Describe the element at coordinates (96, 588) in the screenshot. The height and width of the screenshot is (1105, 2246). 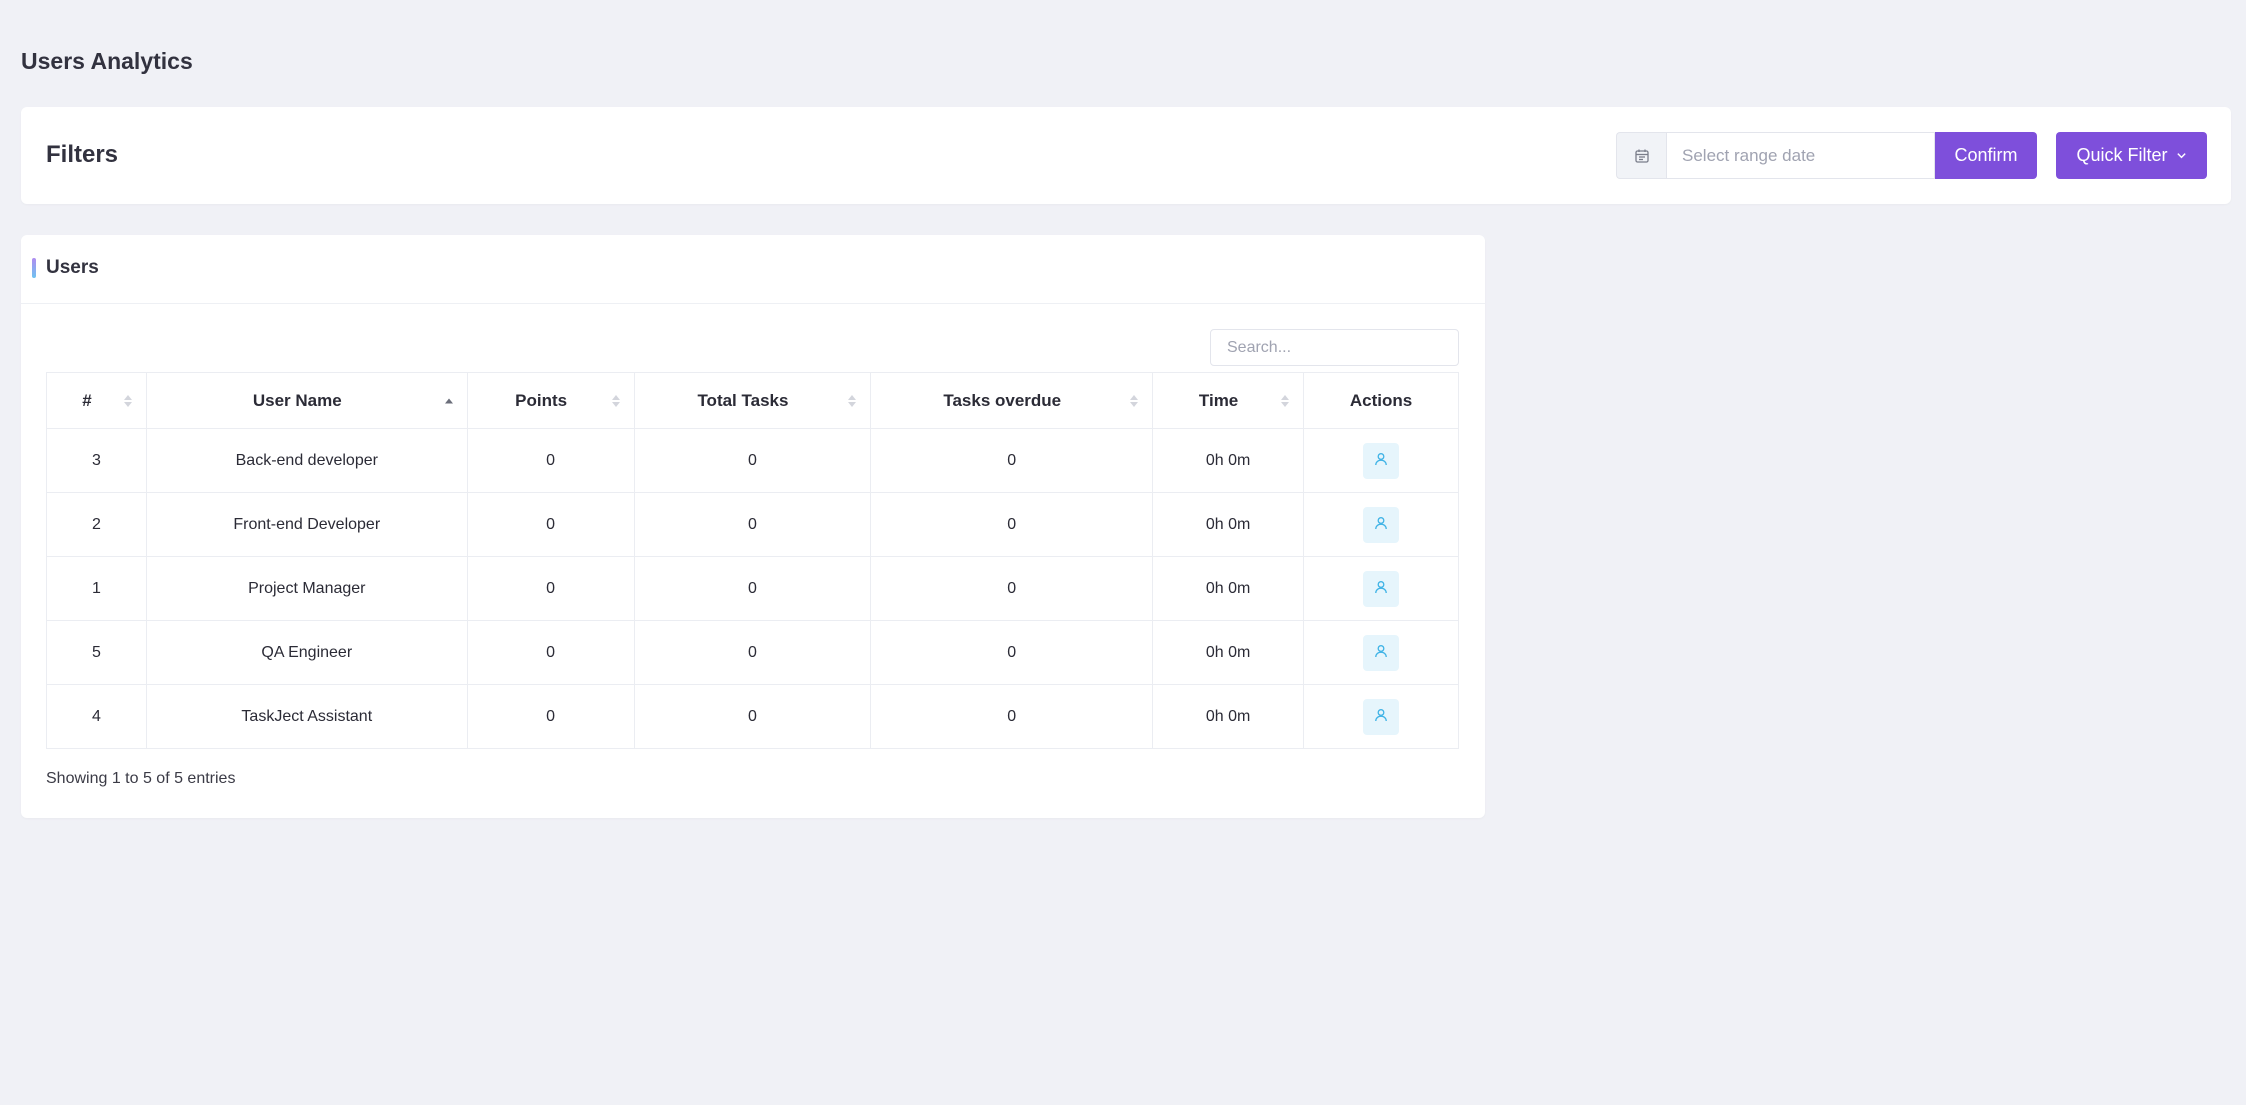
I see `cell-id: 1` at that location.